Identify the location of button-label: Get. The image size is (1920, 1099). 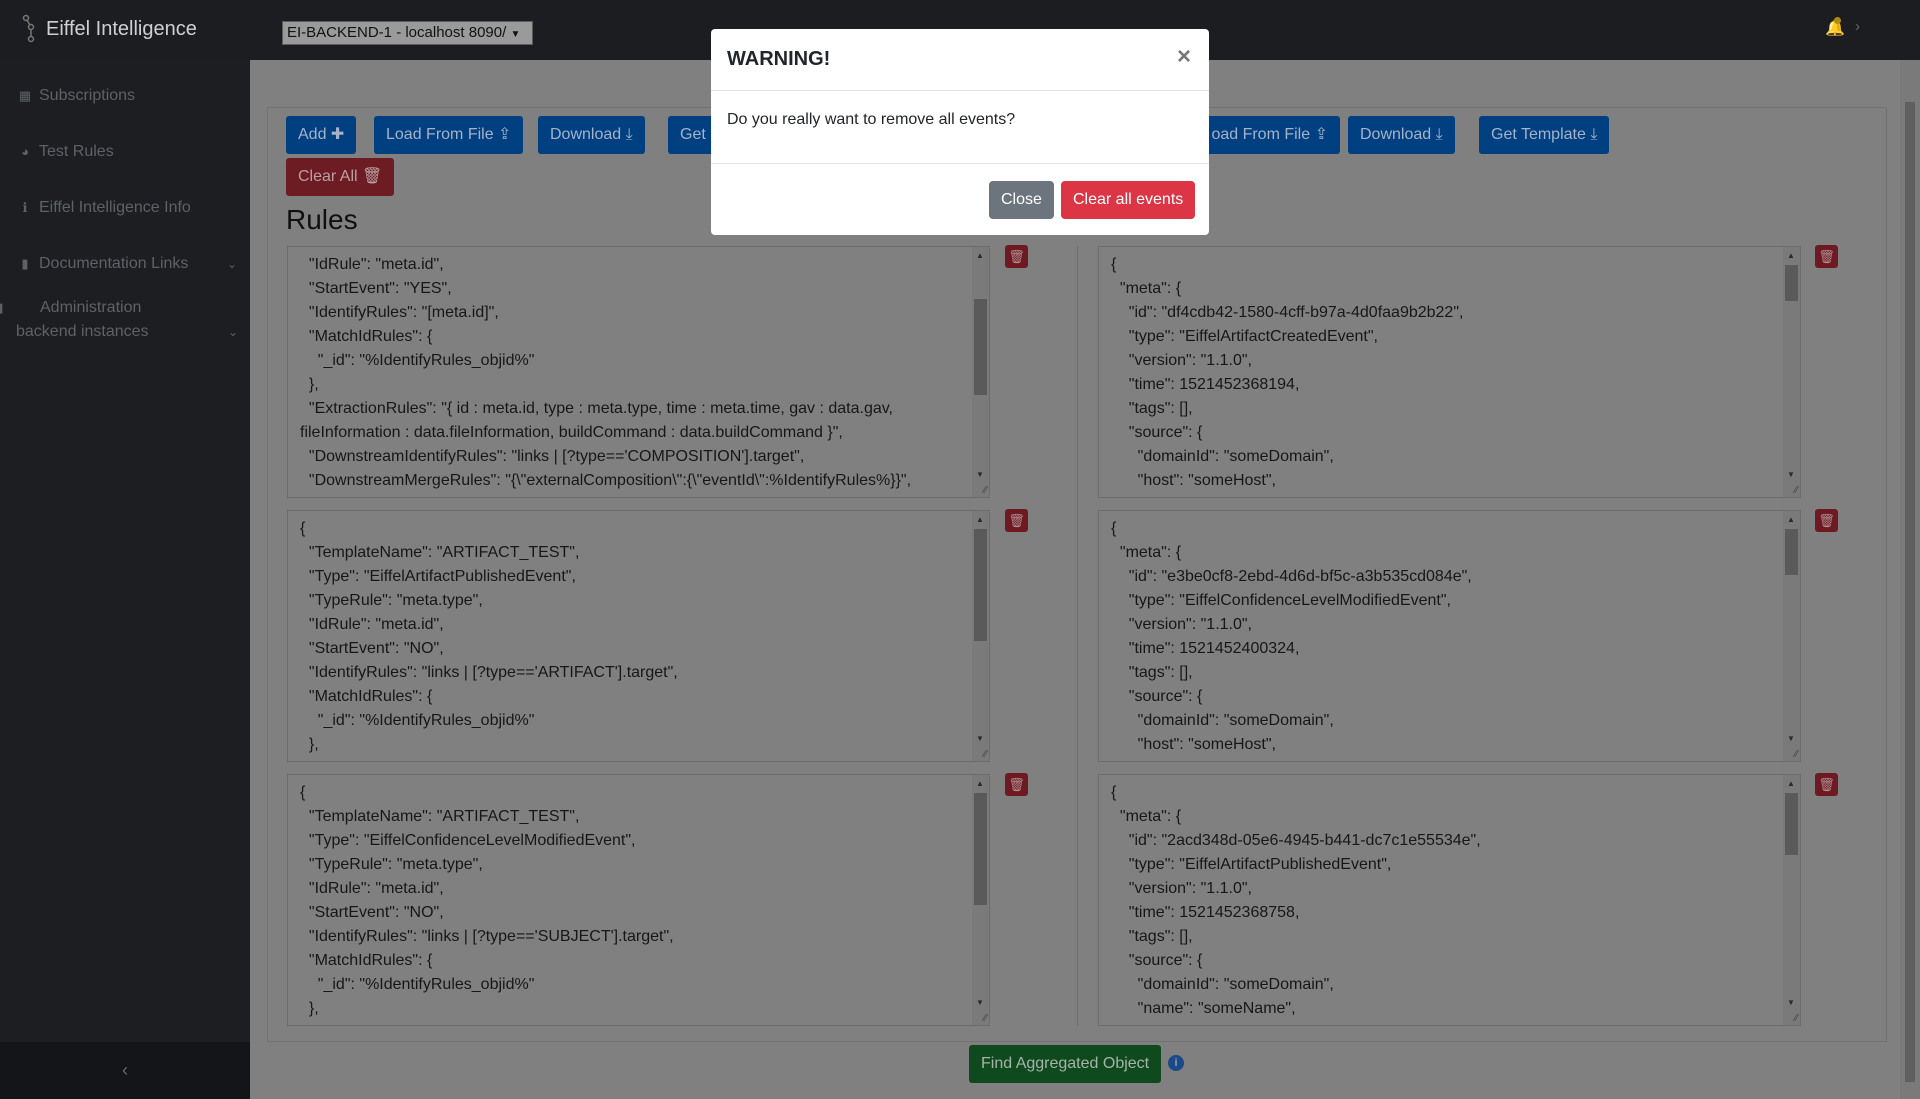
(693, 134).